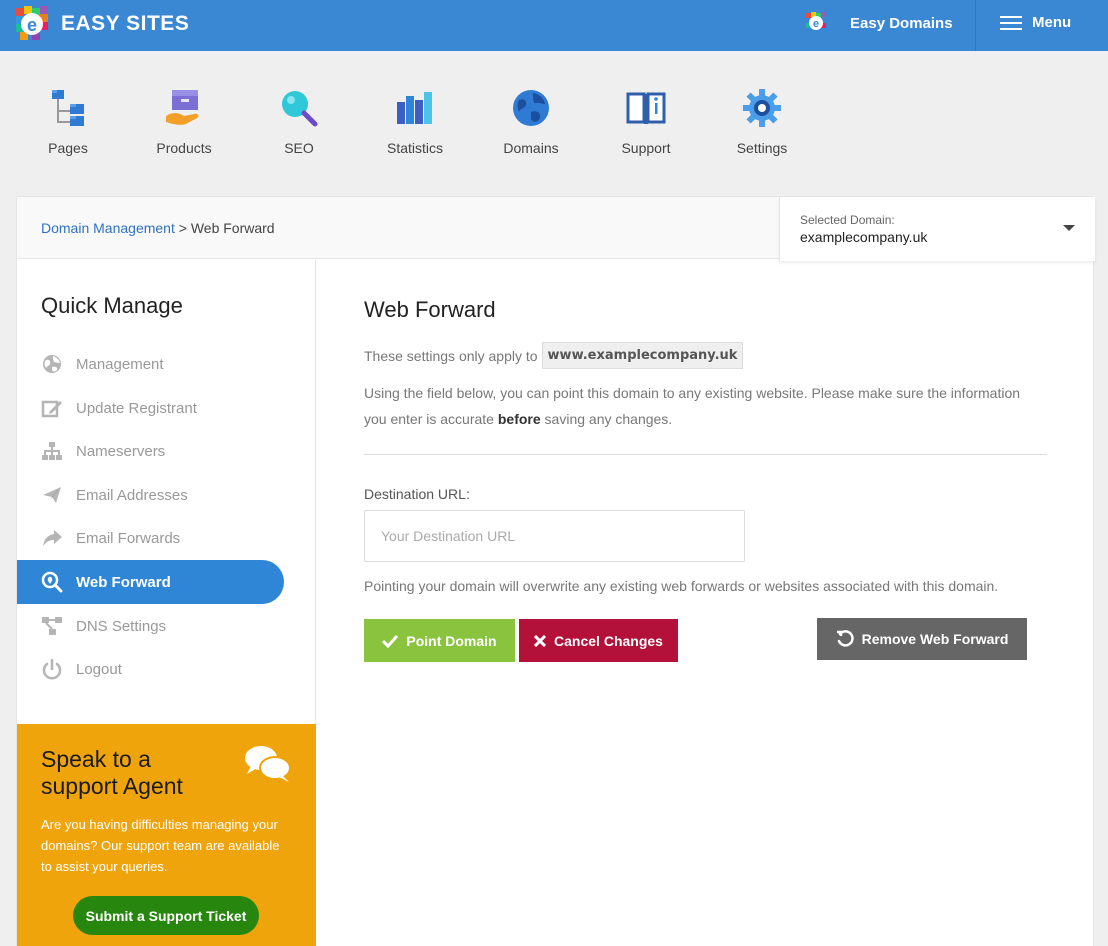 The image size is (1108, 946). I want to click on sidebar-title: Quick Manage, so click(112, 305).